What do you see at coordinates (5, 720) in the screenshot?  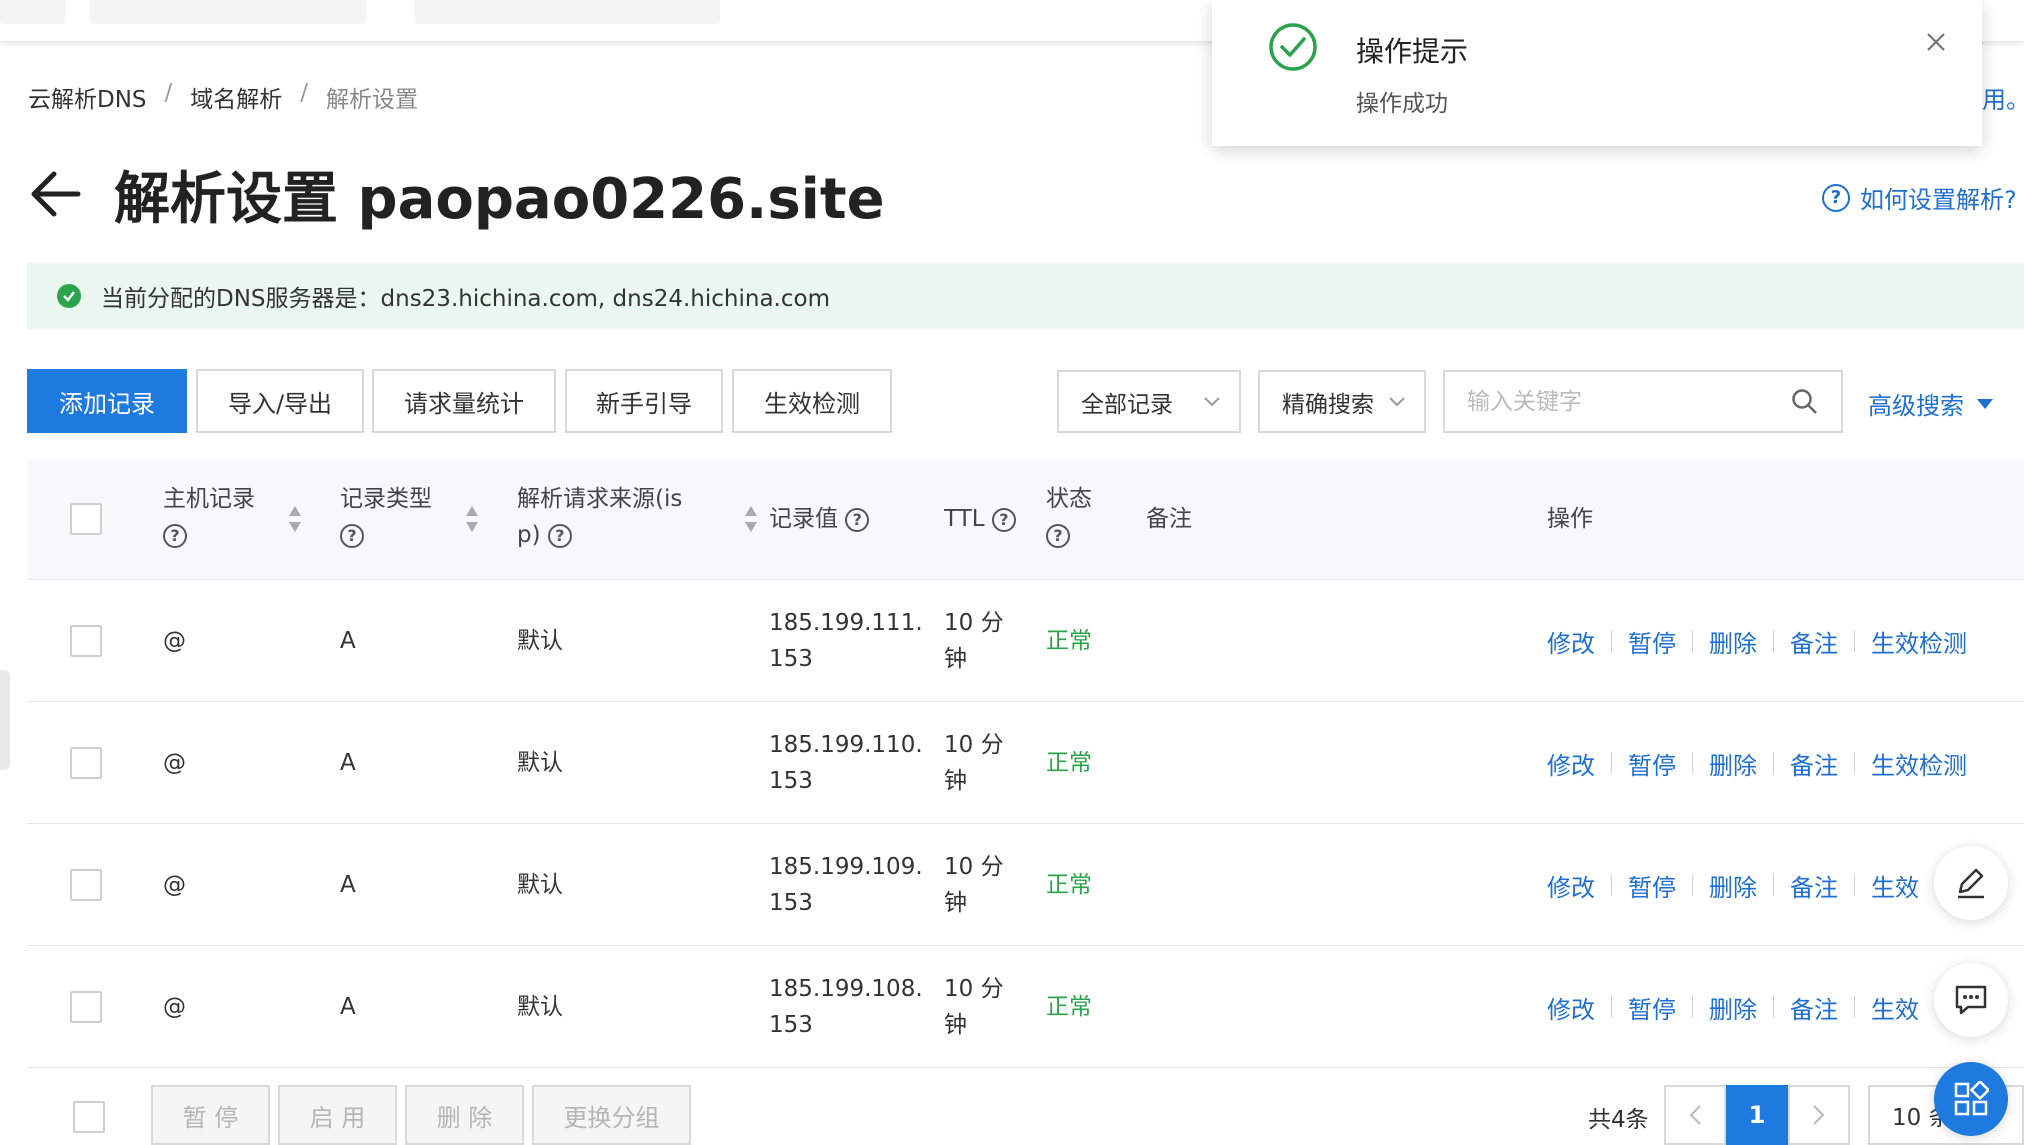 I see `side-drawer-handle` at bounding box center [5, 720].